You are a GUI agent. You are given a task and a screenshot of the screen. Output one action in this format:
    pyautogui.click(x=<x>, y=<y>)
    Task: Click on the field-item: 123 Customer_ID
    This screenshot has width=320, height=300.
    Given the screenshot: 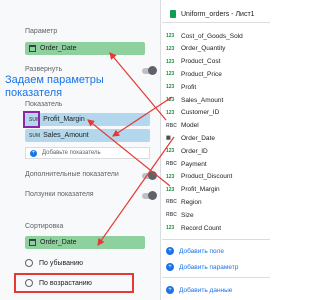 What is the action you would take?
    pyautogui.click(x=216, y=113)
    